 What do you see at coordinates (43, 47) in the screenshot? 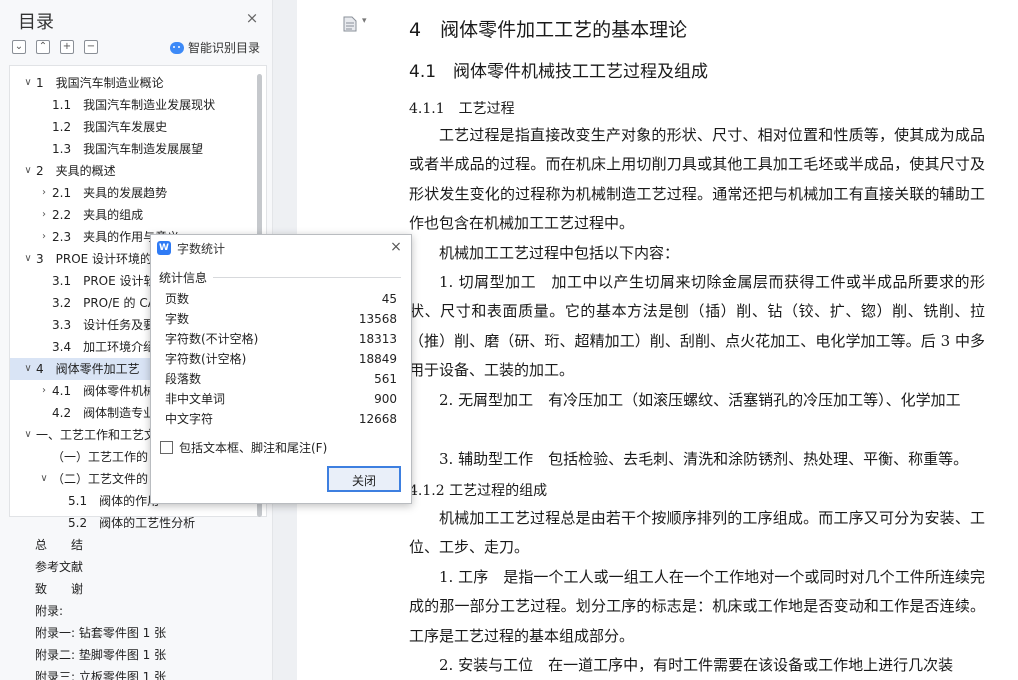
I see `expand-all-button: ⌃` at bounding box center [43, 47].